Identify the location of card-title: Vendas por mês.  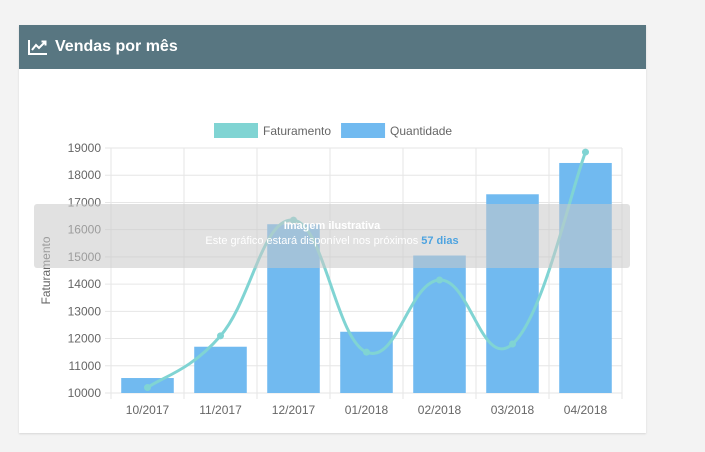
(116, 46).